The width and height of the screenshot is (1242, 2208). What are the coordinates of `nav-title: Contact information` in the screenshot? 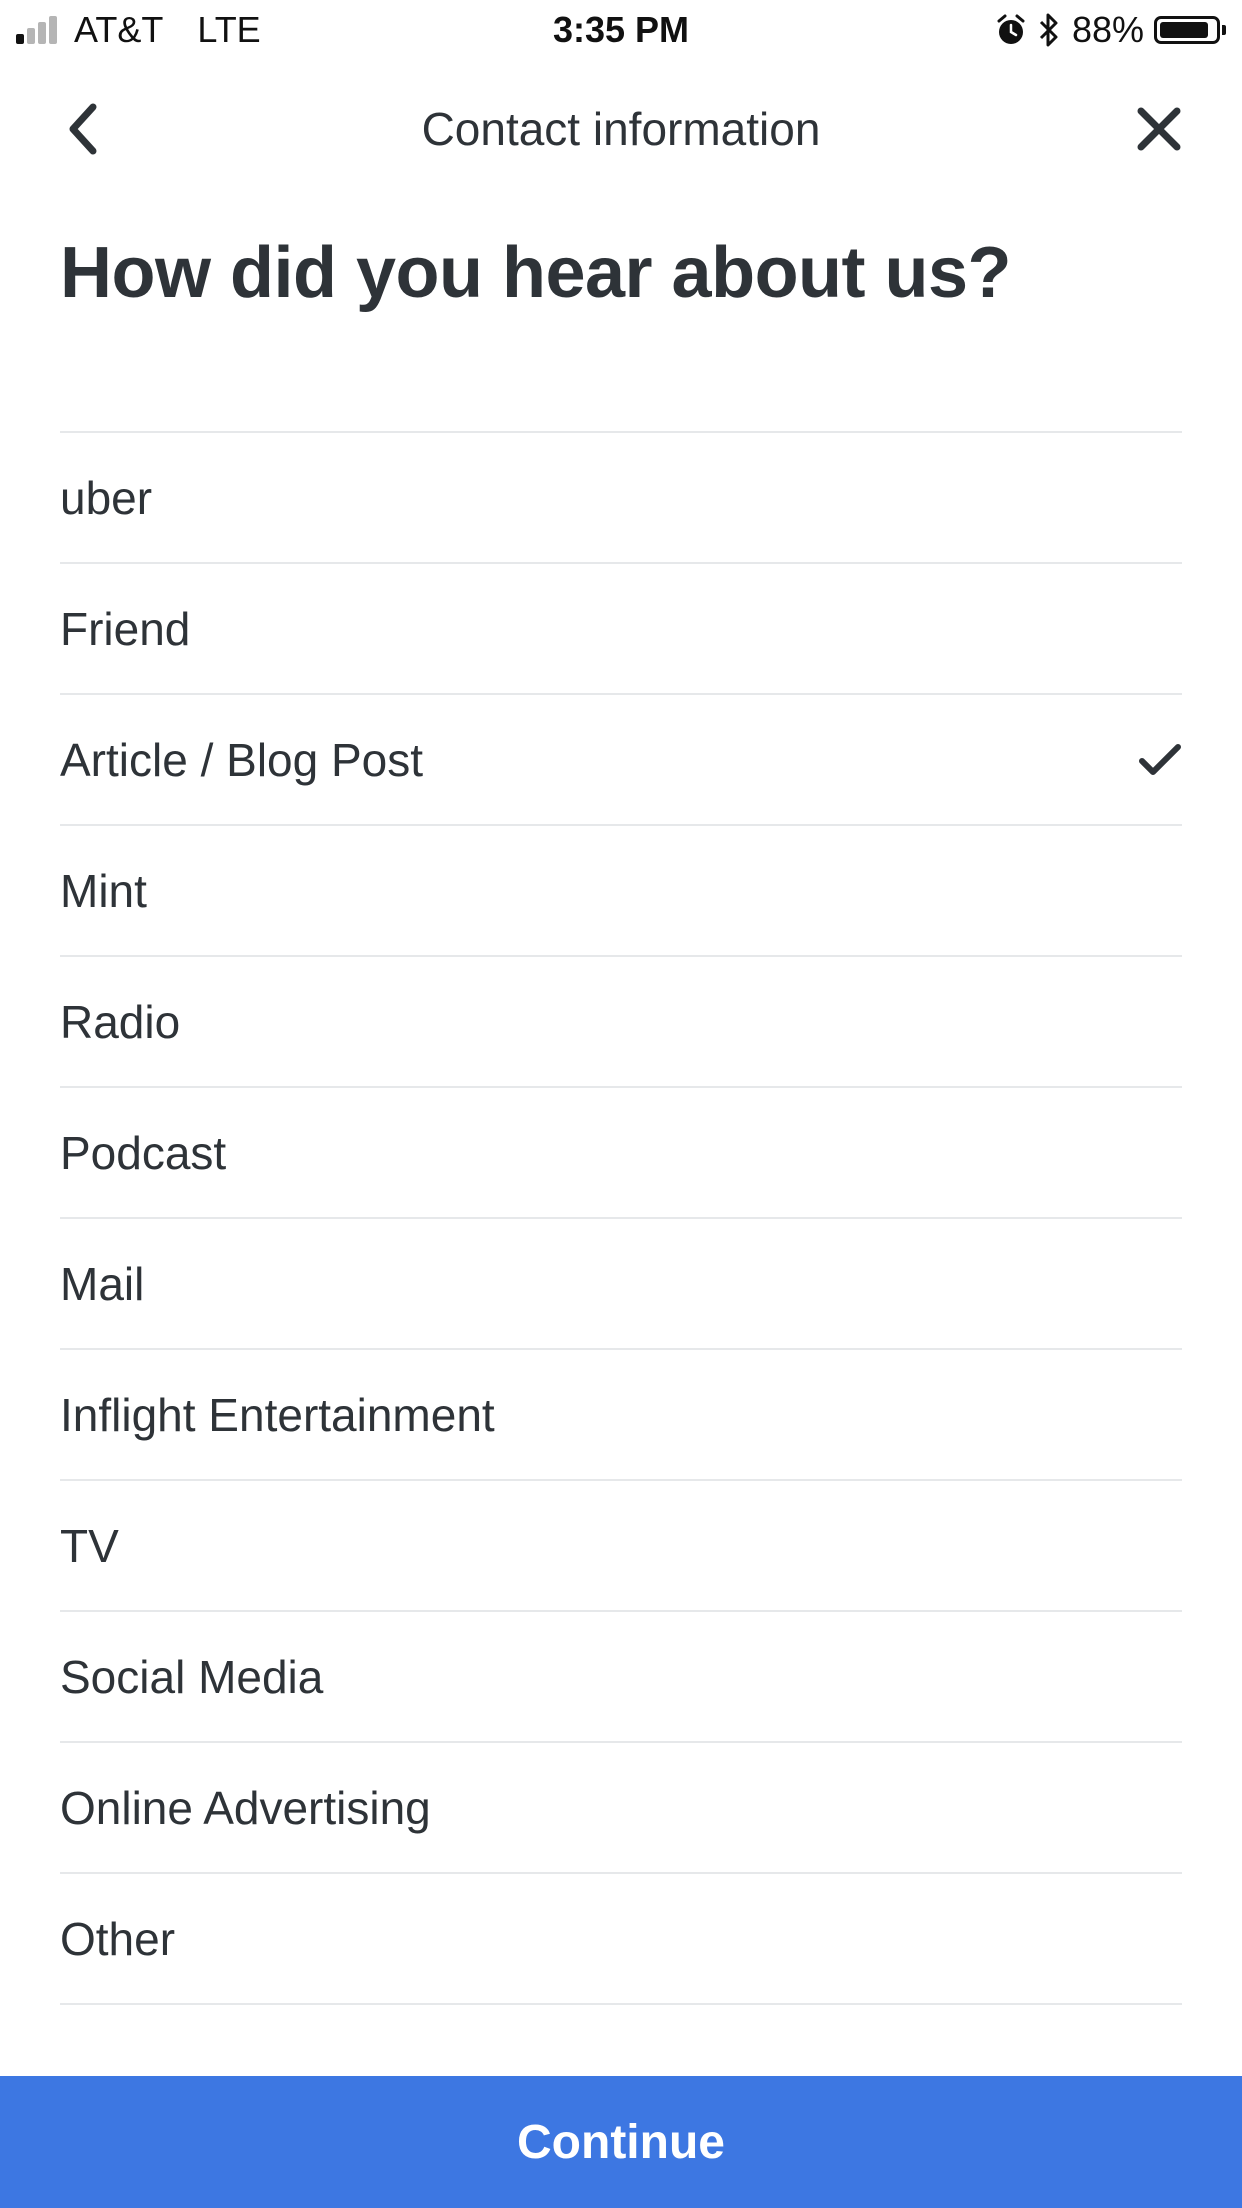 It's located at (621, 129).